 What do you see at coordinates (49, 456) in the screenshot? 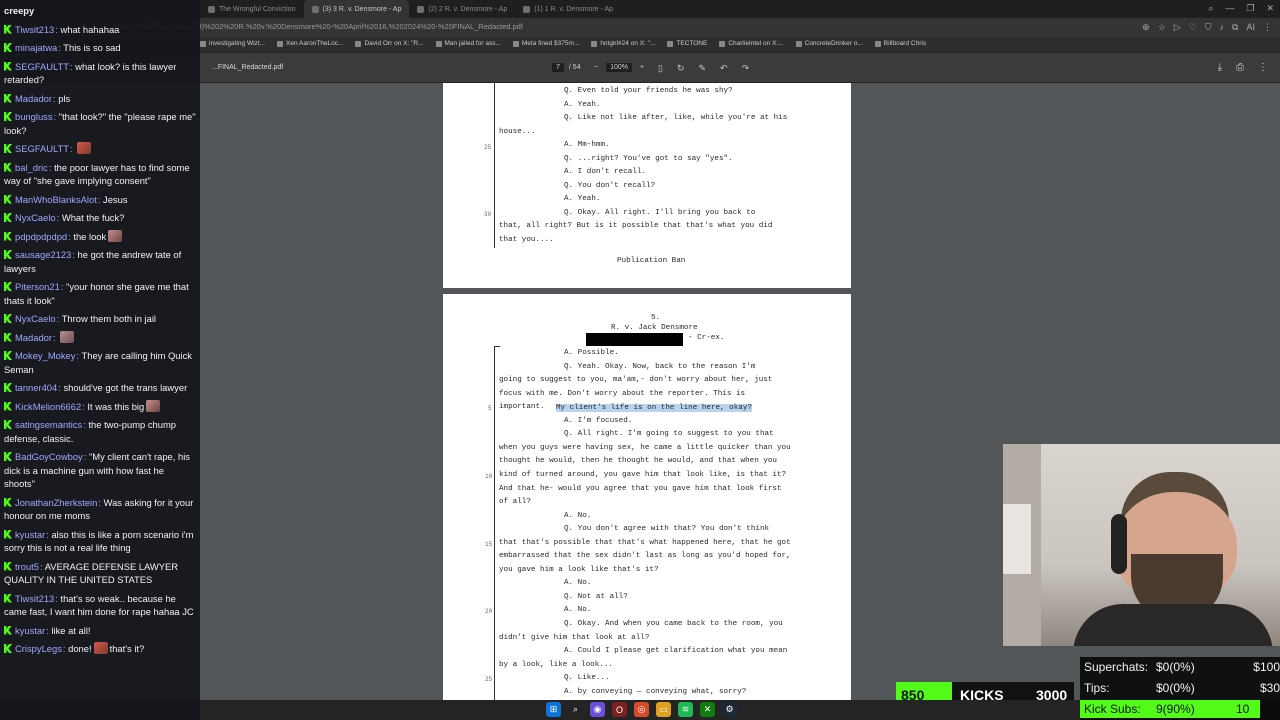
I see `chat-username: BadGoyCowboy` at bounding box center [49, 456].